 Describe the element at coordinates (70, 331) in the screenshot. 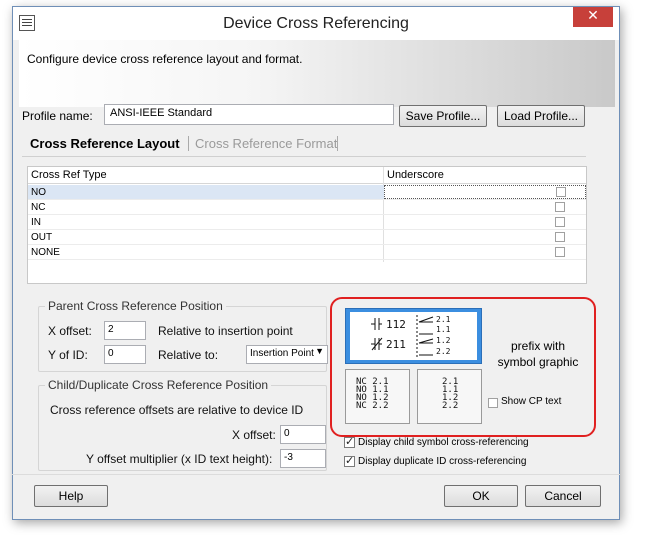

I see `parent-x-offset-label: X offset:` at that location.